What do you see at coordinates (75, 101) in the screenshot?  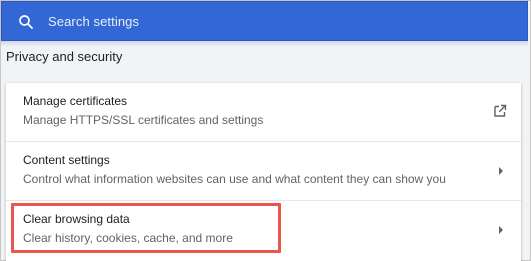 I see `row-title: Manage certificates` at bounding box center [75, 101].